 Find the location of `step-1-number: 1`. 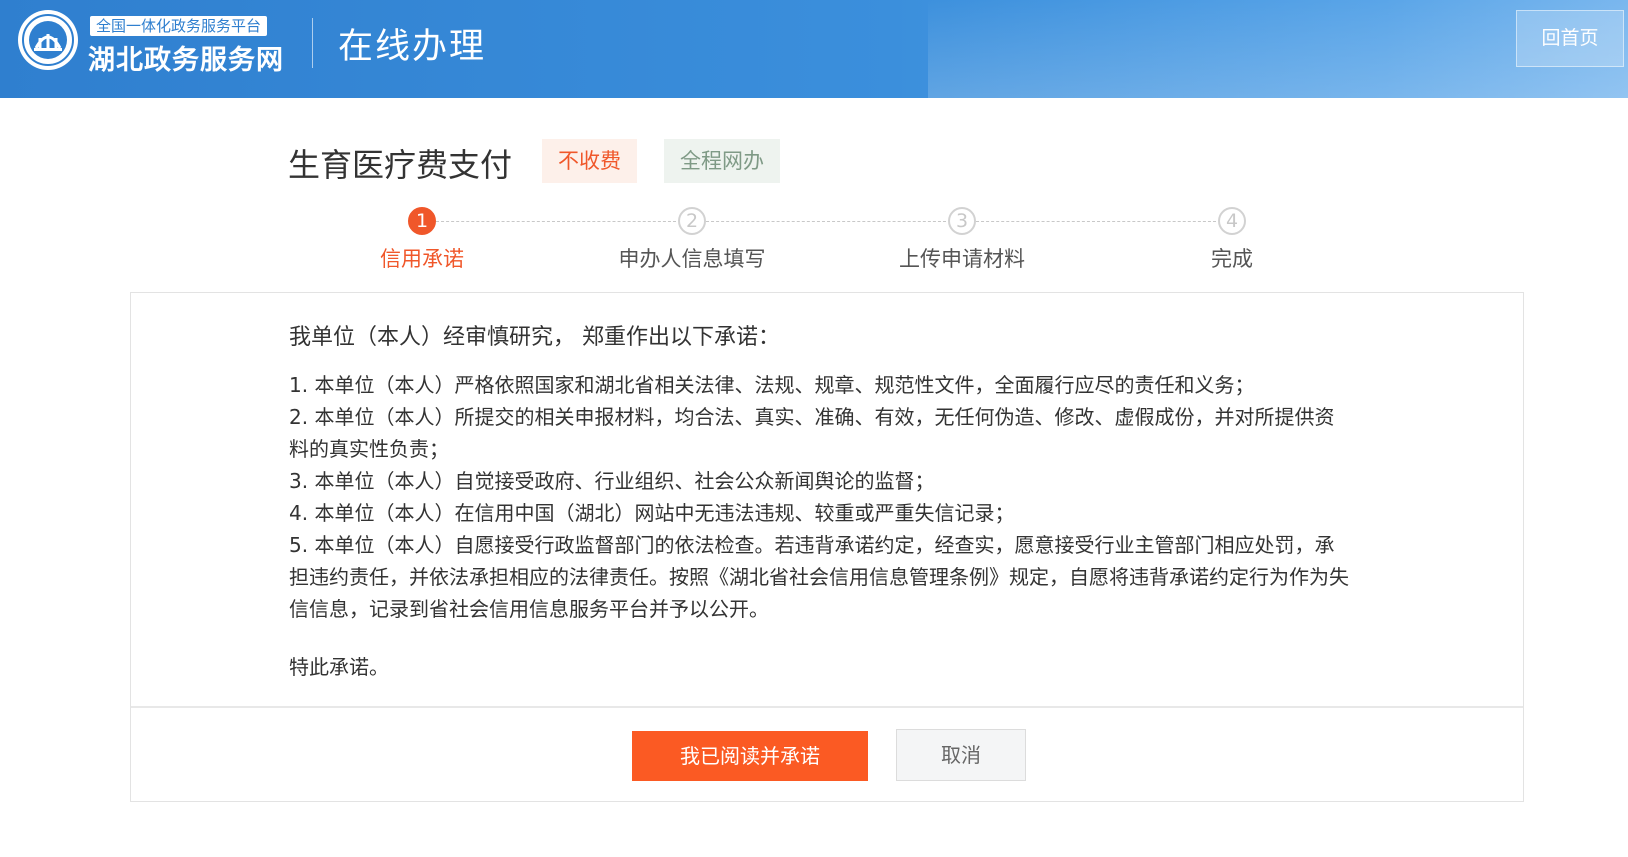

step-1-number: 1 is located at coordinates (422, 221).